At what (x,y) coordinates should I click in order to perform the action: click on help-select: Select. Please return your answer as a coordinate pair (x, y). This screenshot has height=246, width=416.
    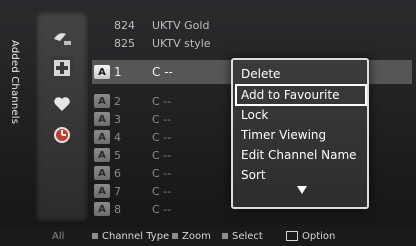
    Looking at the image, I should click on (242, 236).